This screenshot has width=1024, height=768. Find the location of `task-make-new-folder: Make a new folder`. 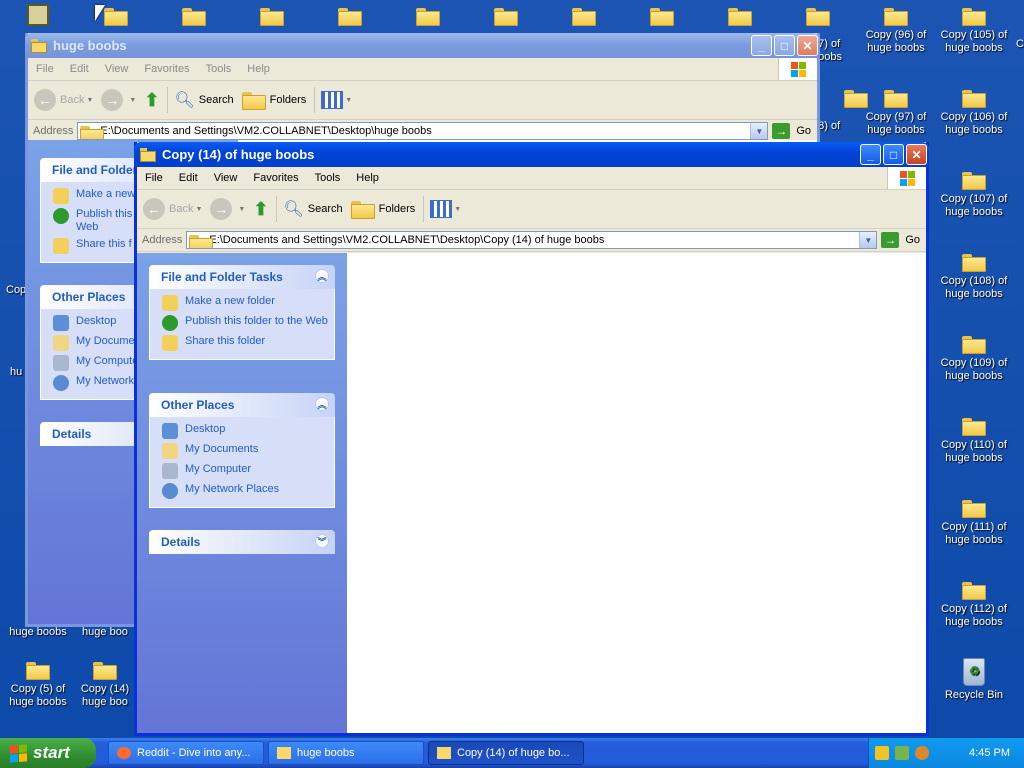

task-make-new-folder: Make a new folder is located at coordinates (248, 303).